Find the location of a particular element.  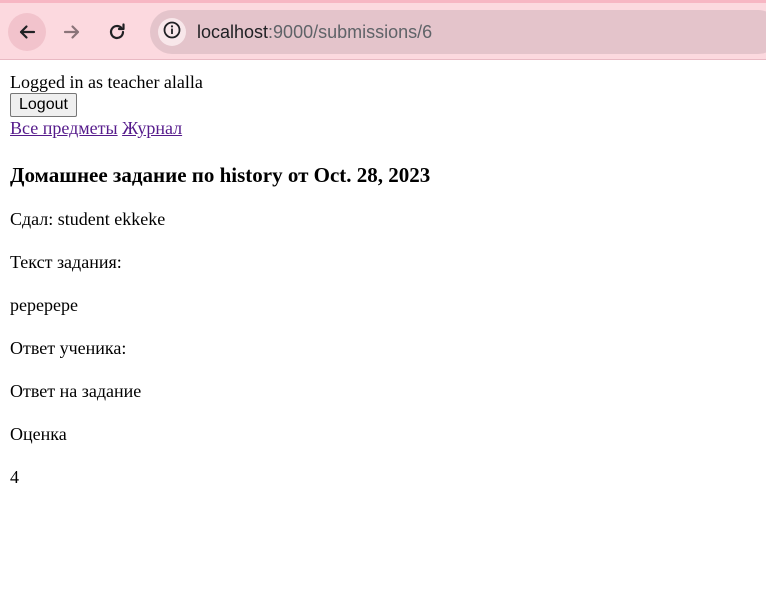

reload-icon is located at coordinates (117, 32).